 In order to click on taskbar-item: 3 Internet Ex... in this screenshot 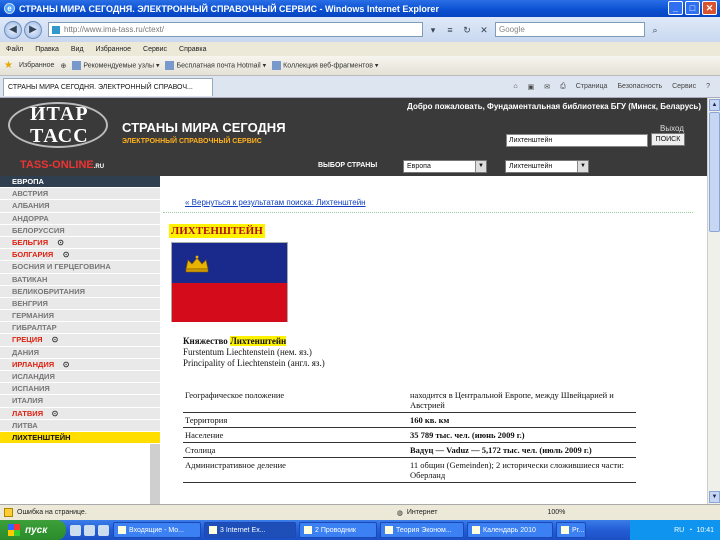, I will do `click(250, 530)`.